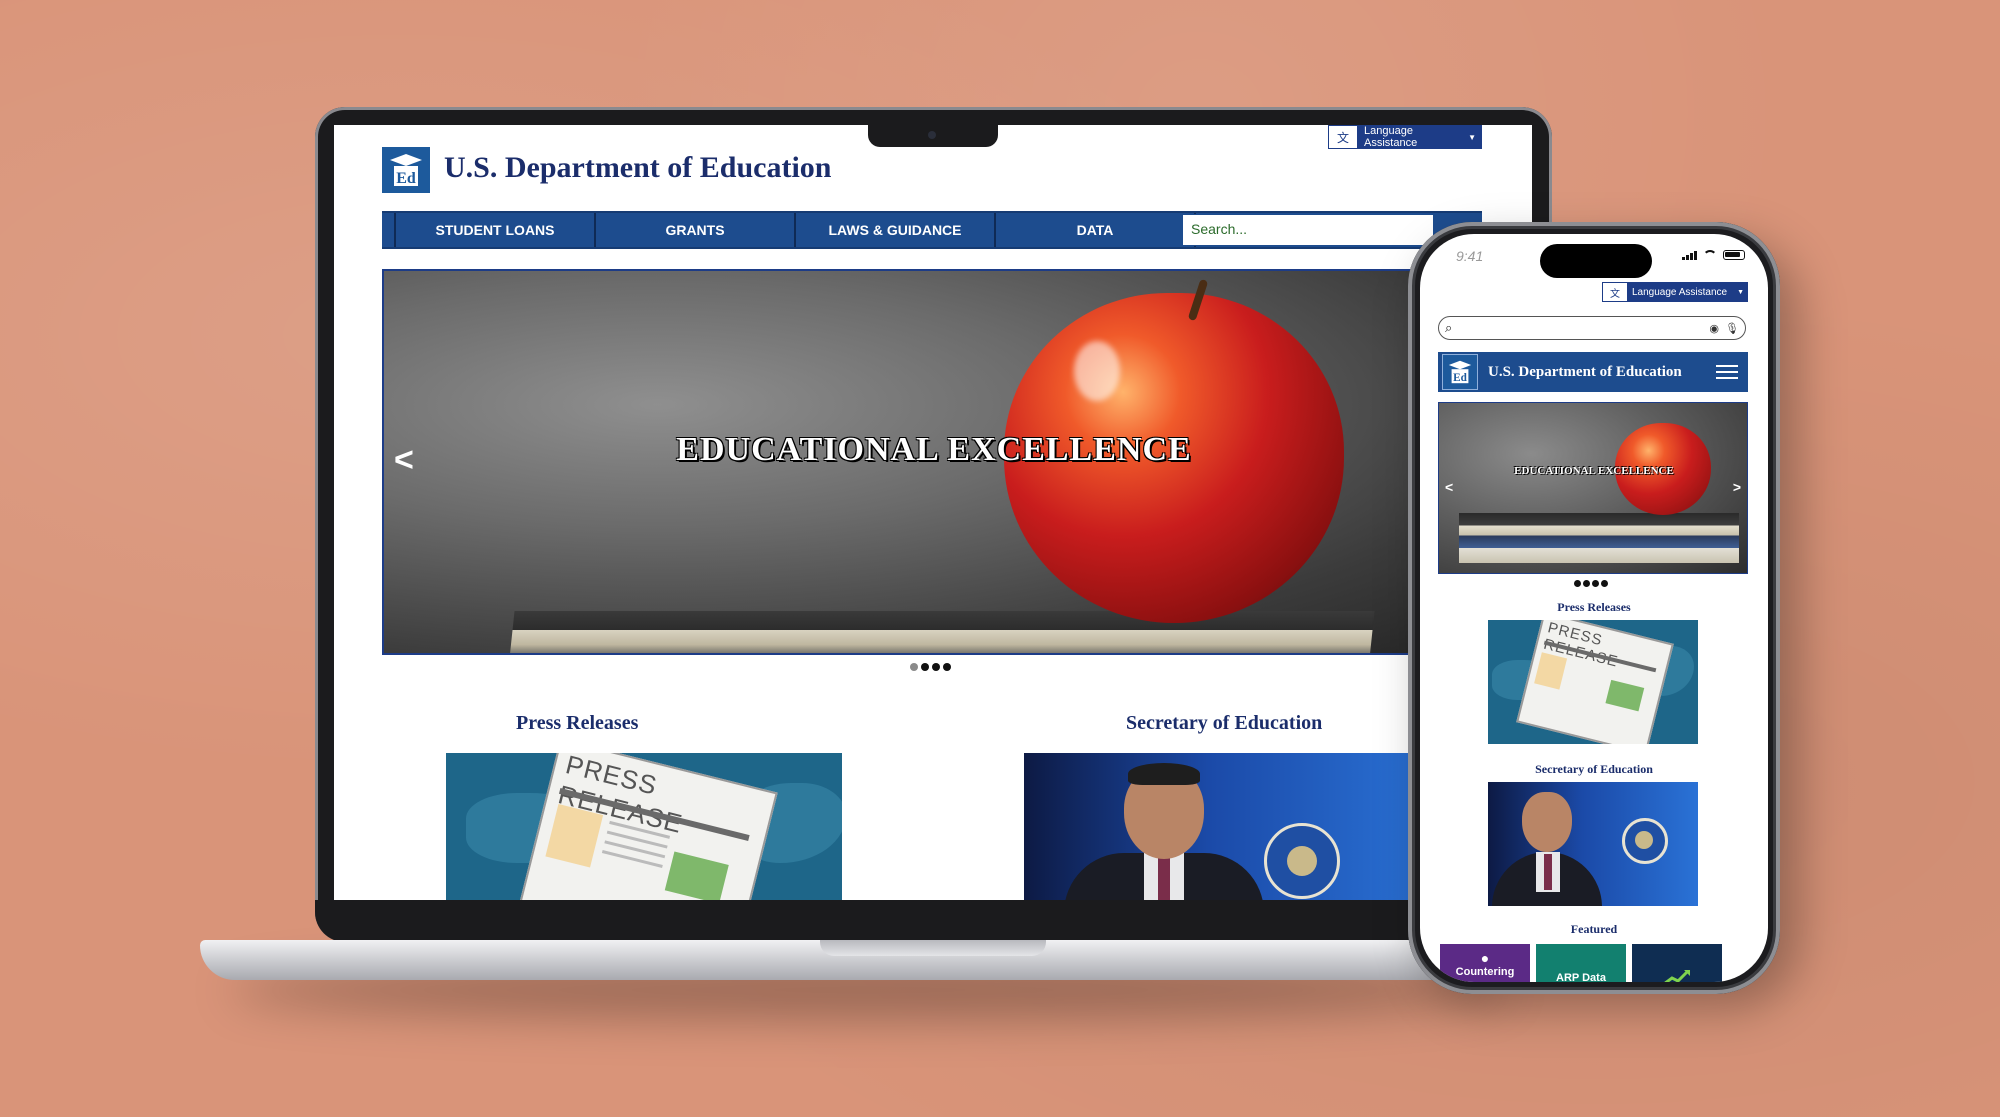 Image resolution: width=2000 pixels, height=1117 pixels. What do you see at coordinates (1727, 372) in the screenshot?
I see `hamburger-menu-icon` at bounding box center [1727, 372].